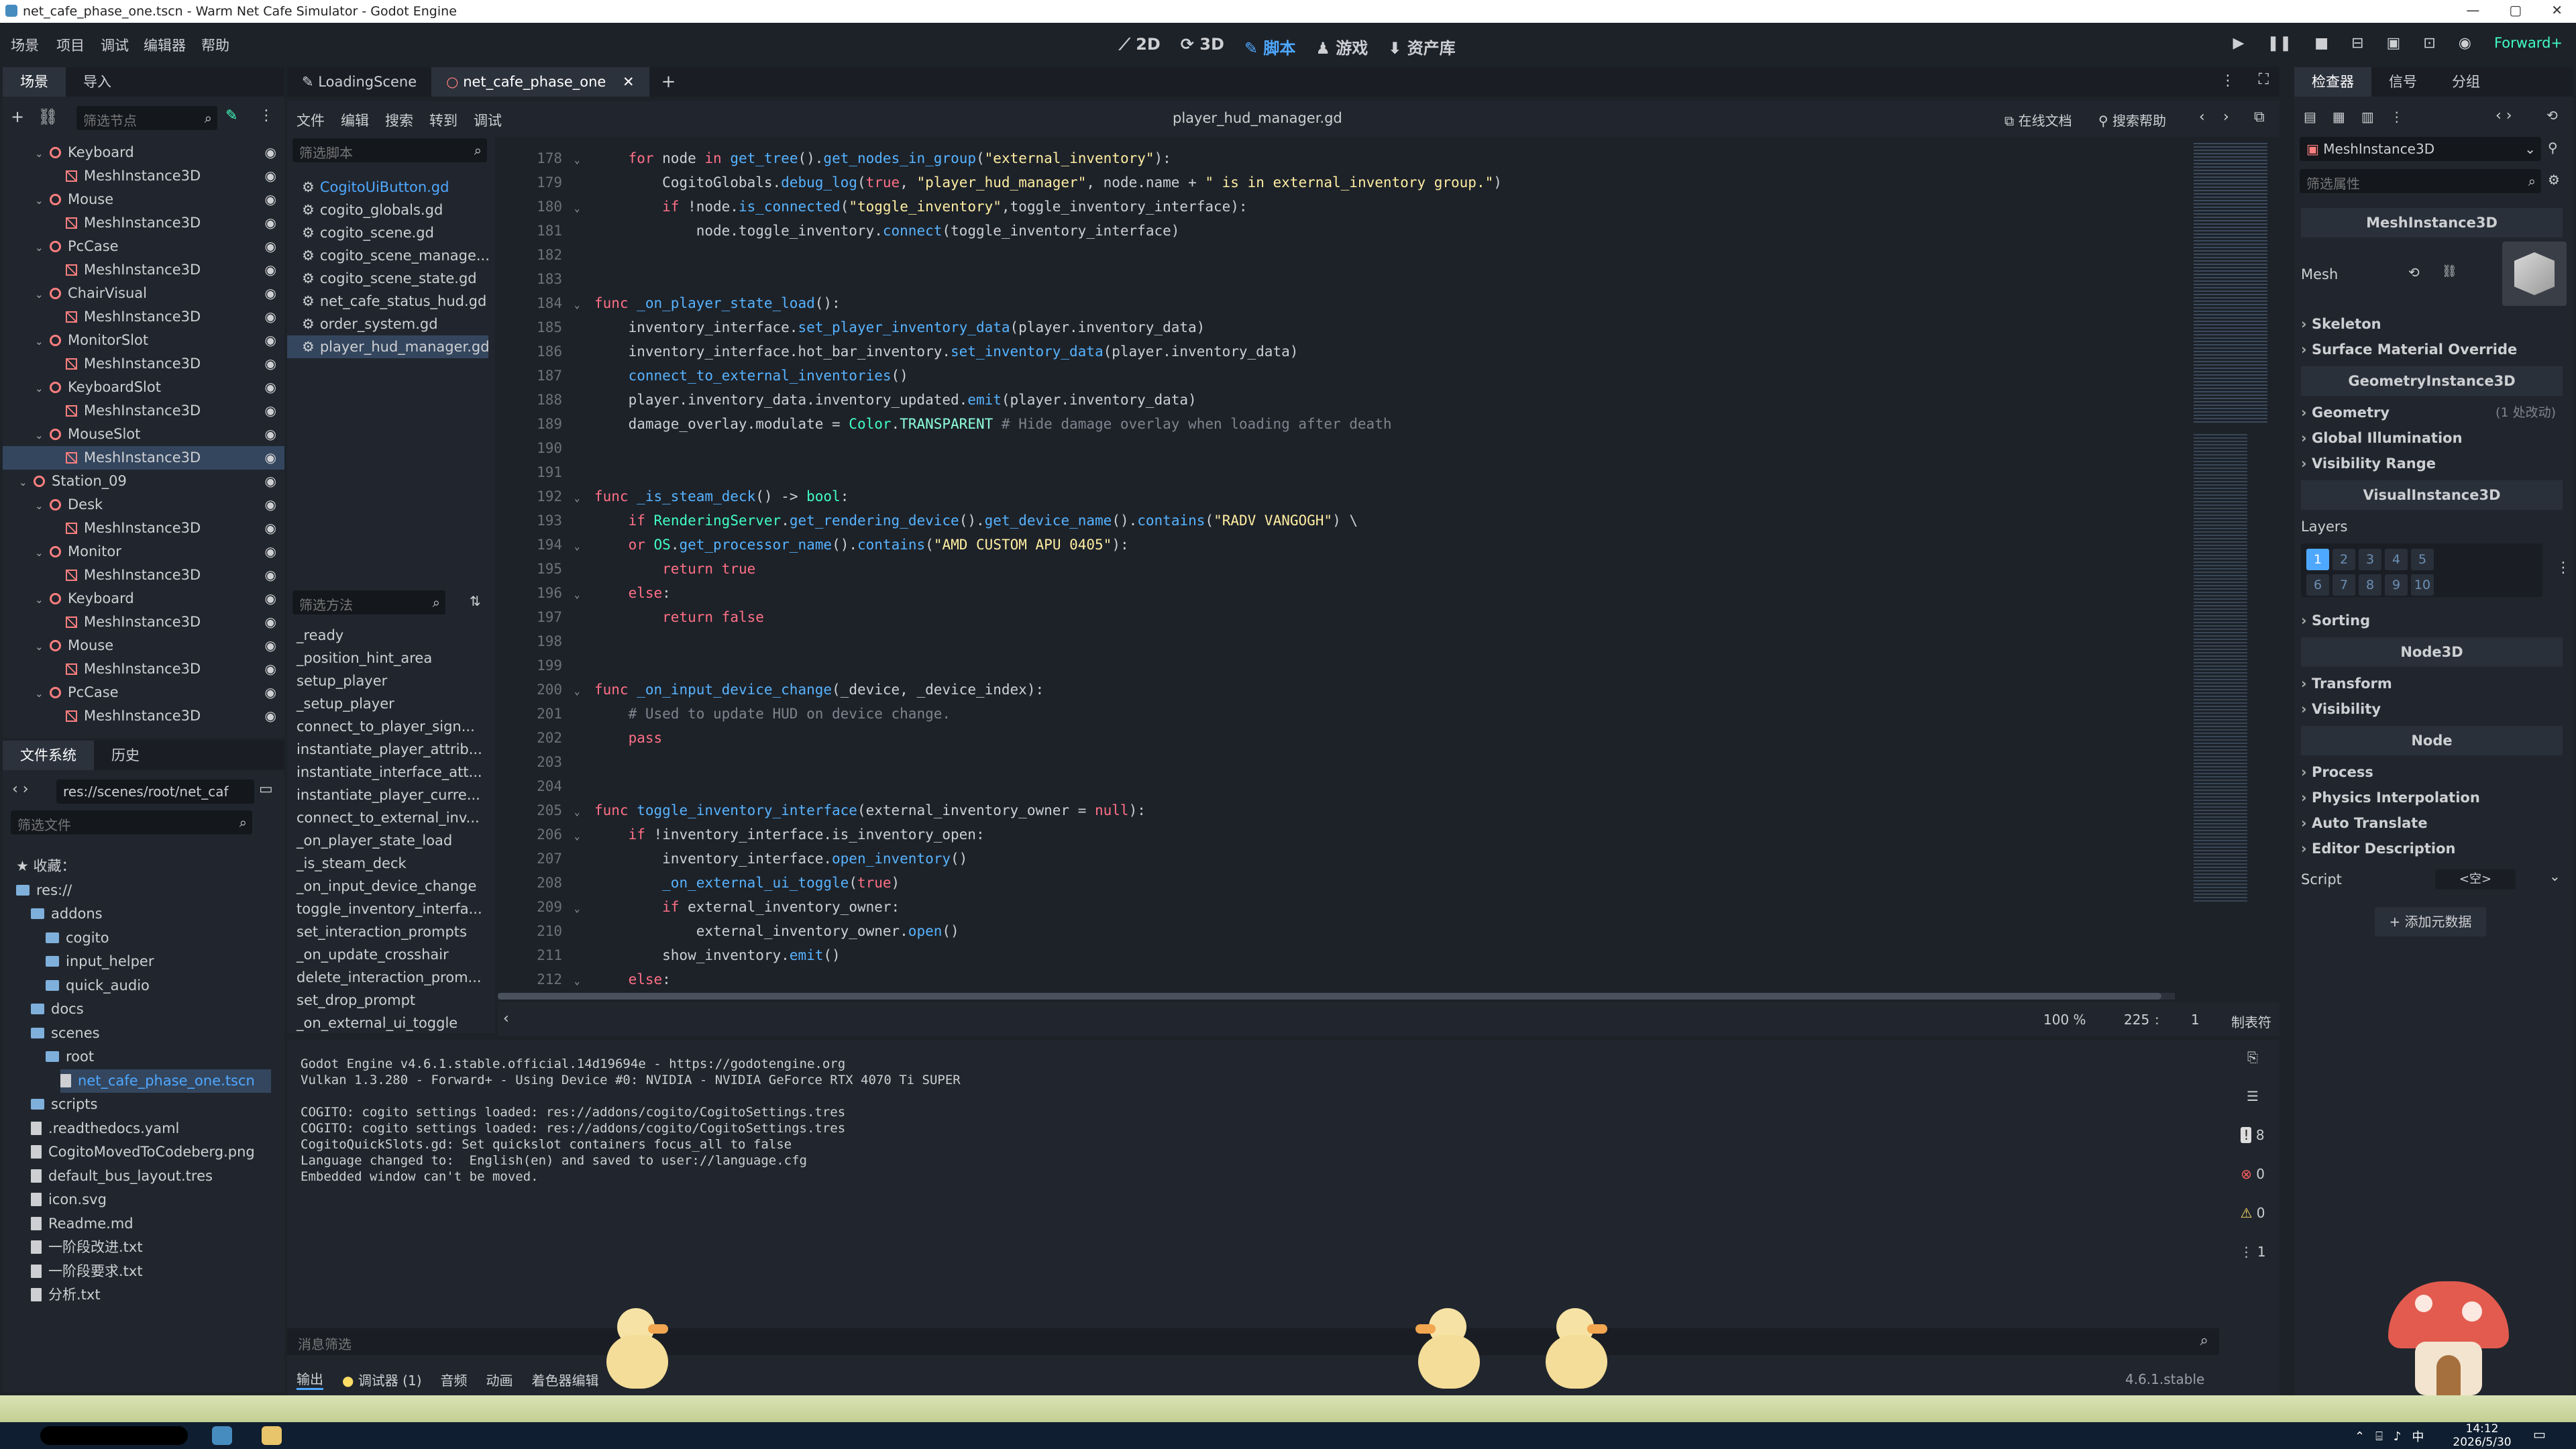 The image size is (2576, 1449). Describe the element at coordinates (506, 1018) in the screenshot. I see `toggle-scripts-panel-icon: ‹` at that location.